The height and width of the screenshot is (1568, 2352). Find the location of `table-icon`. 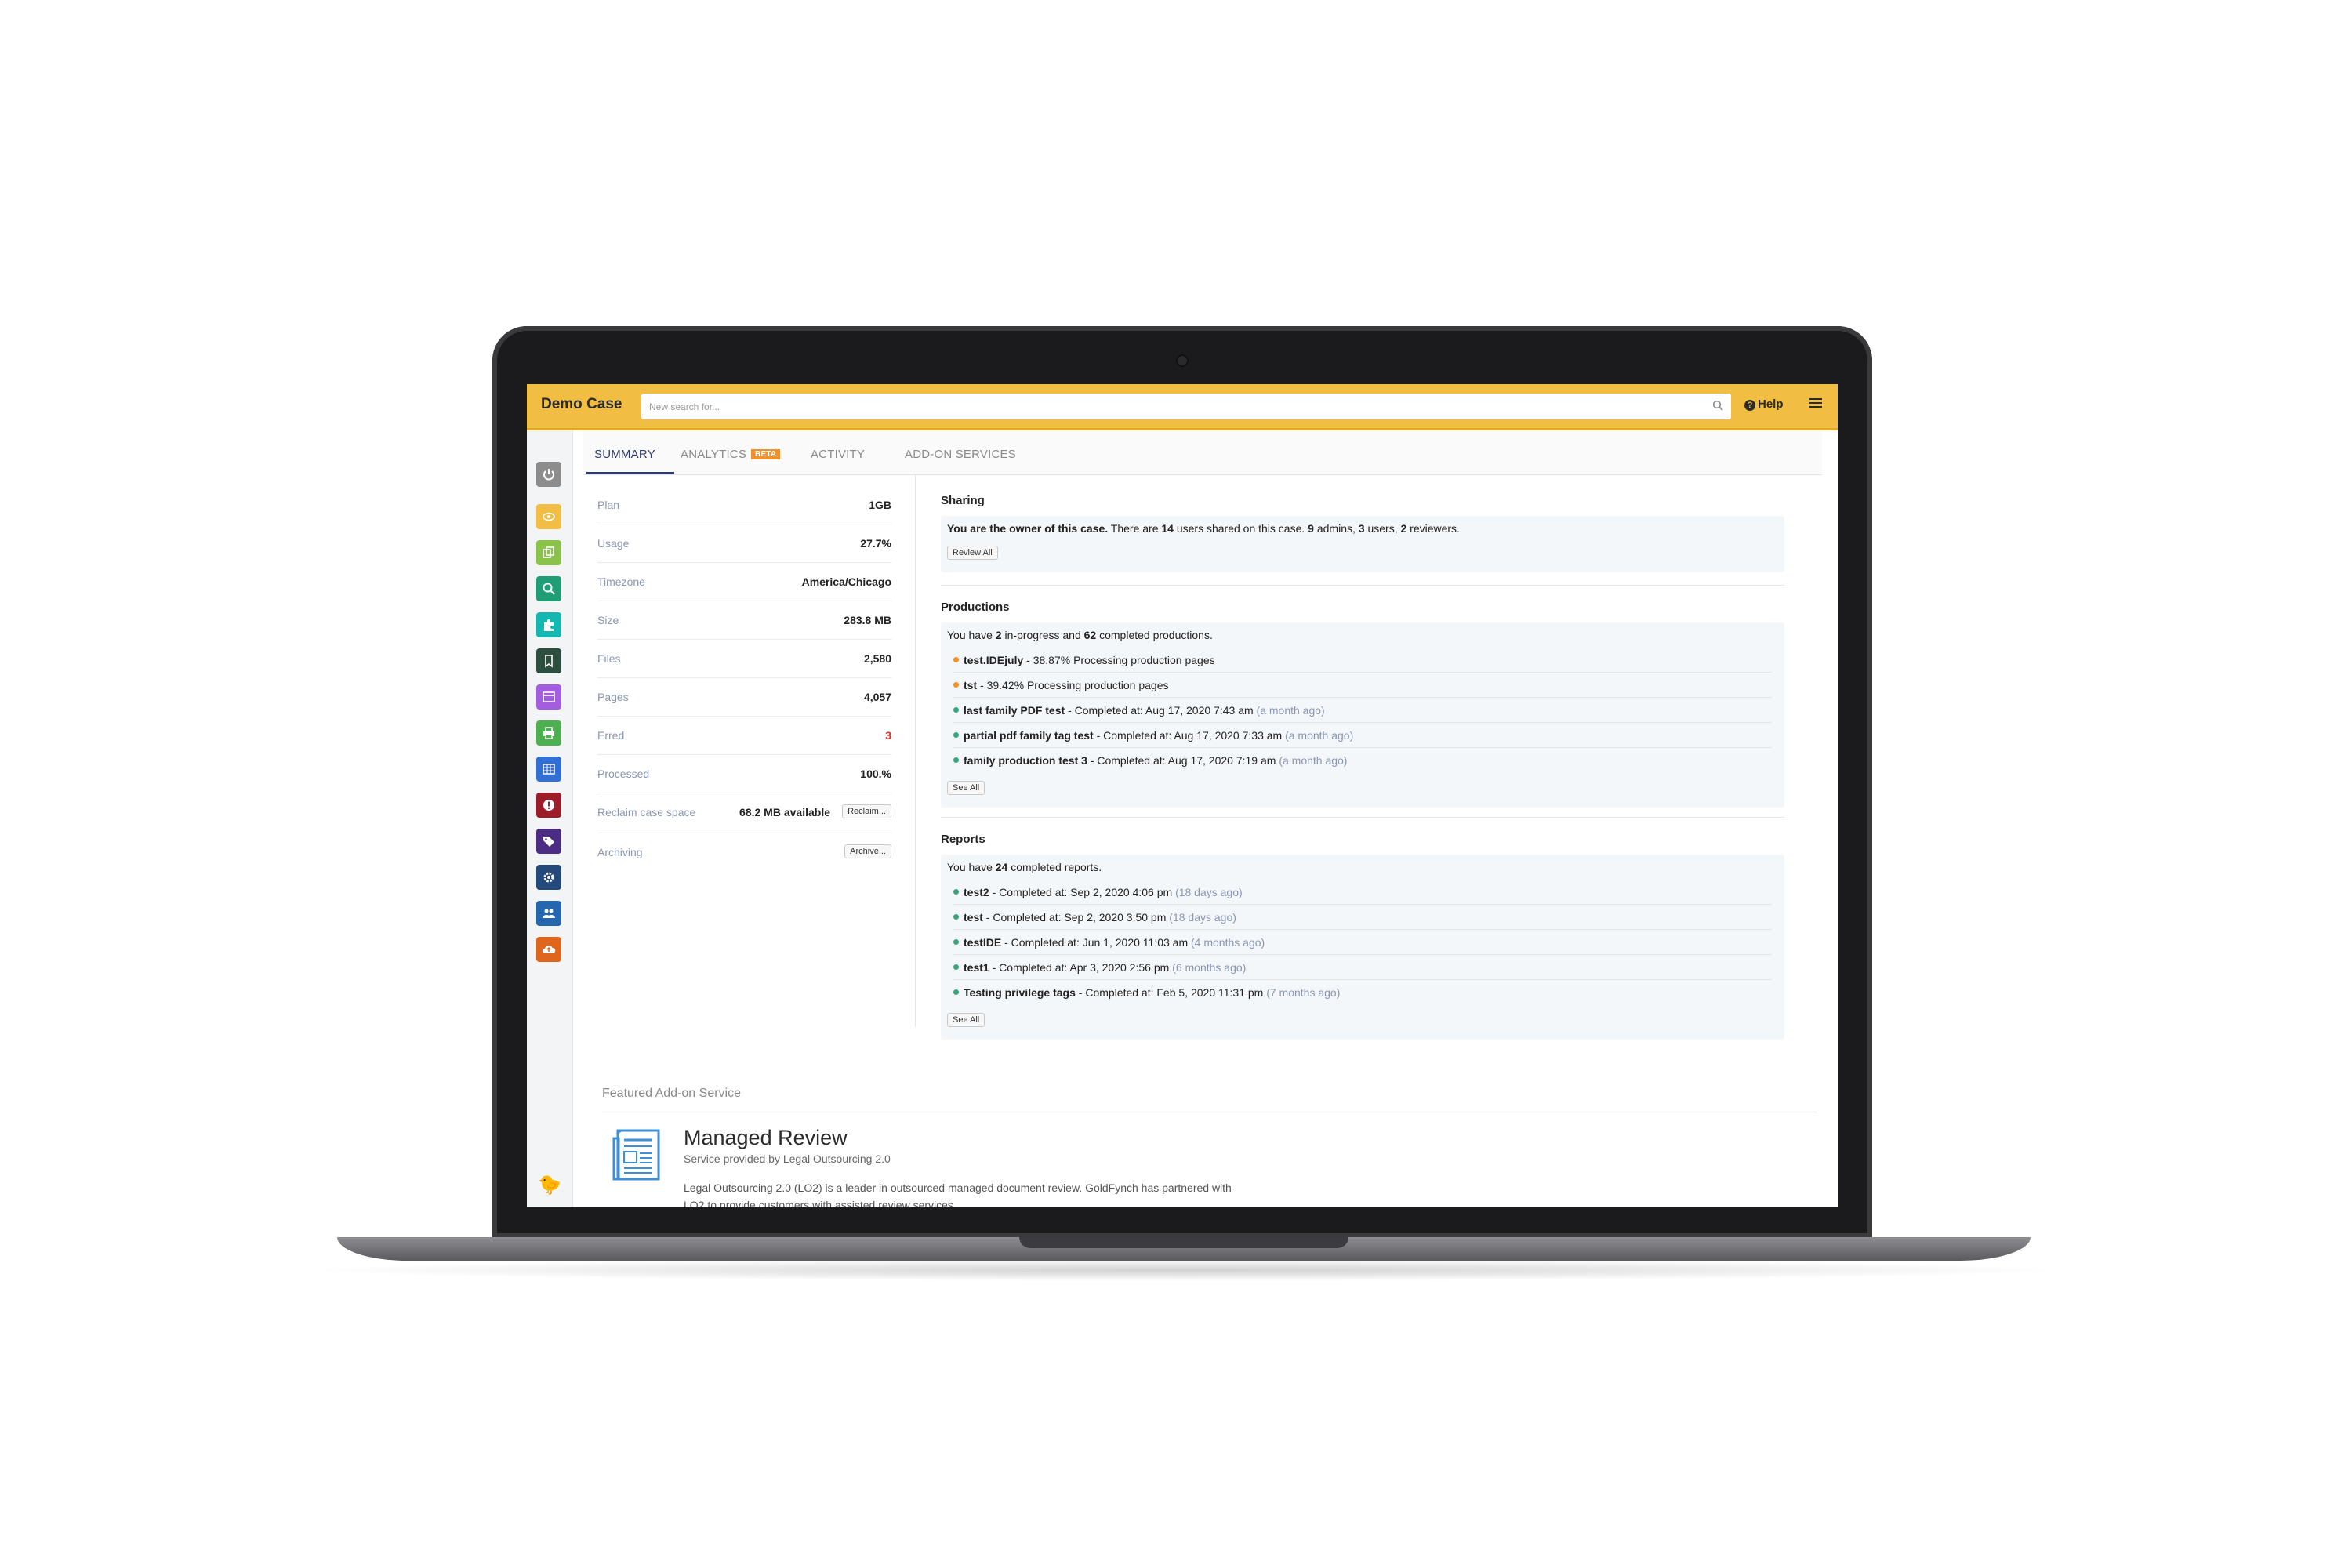

table-icon is located at coordinates (548, 769).